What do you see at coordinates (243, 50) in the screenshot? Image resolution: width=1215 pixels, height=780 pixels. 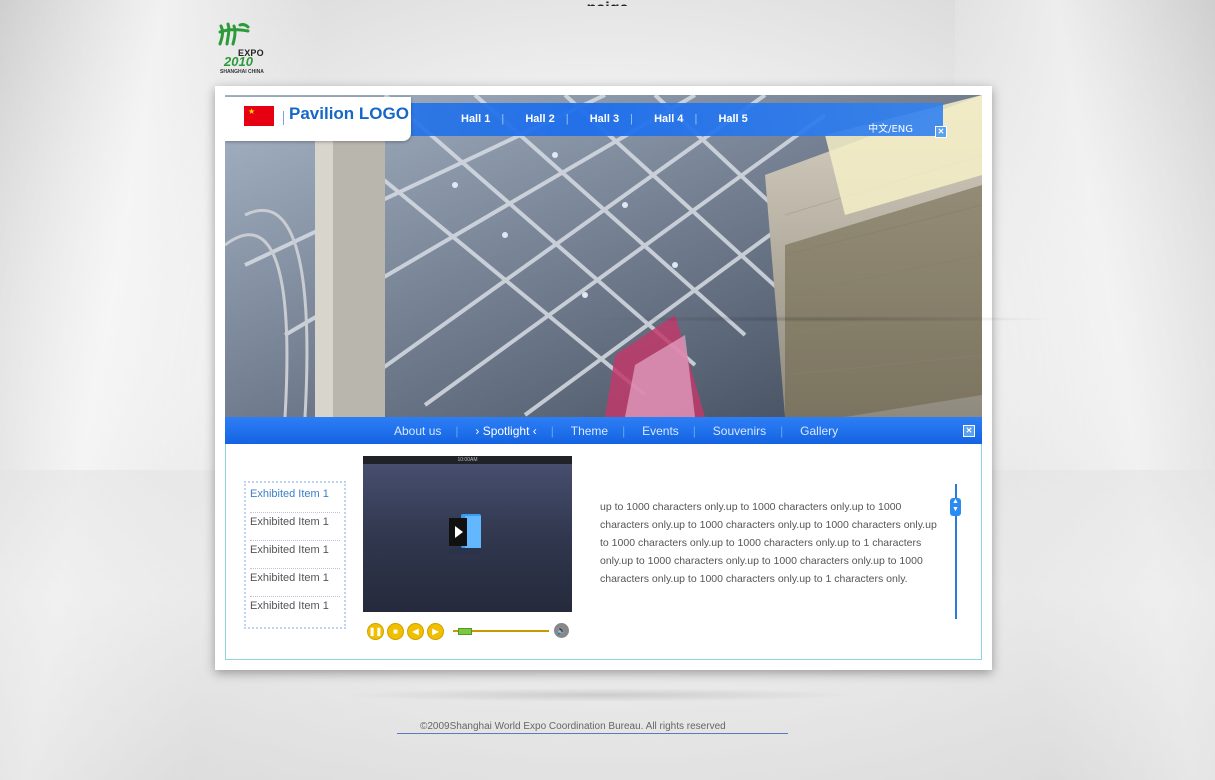 I see `expo-2010-logo: EXPO 2010 SHANGHAI CHINA` at bounding box center [243, 50].